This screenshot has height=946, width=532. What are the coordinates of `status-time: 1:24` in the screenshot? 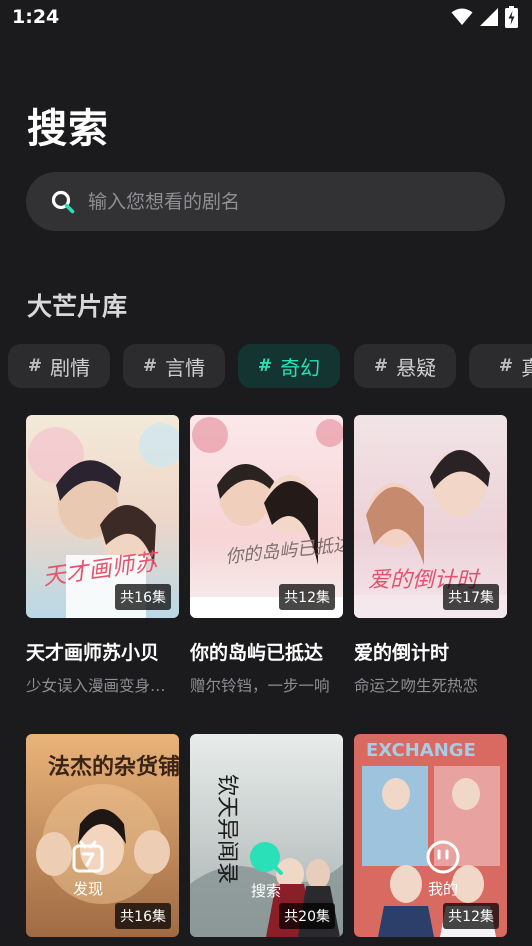 It's located at (36, 17).